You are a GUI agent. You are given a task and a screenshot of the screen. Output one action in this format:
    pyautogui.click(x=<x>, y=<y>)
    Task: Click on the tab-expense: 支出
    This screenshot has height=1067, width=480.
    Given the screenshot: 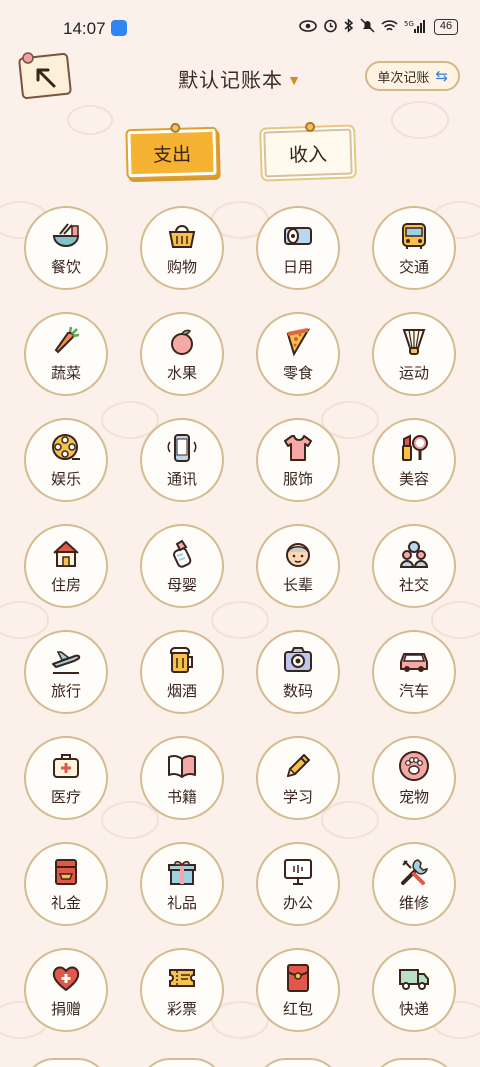 What is the action you would take?
    pyautogui.click(x=172, y=150)
    